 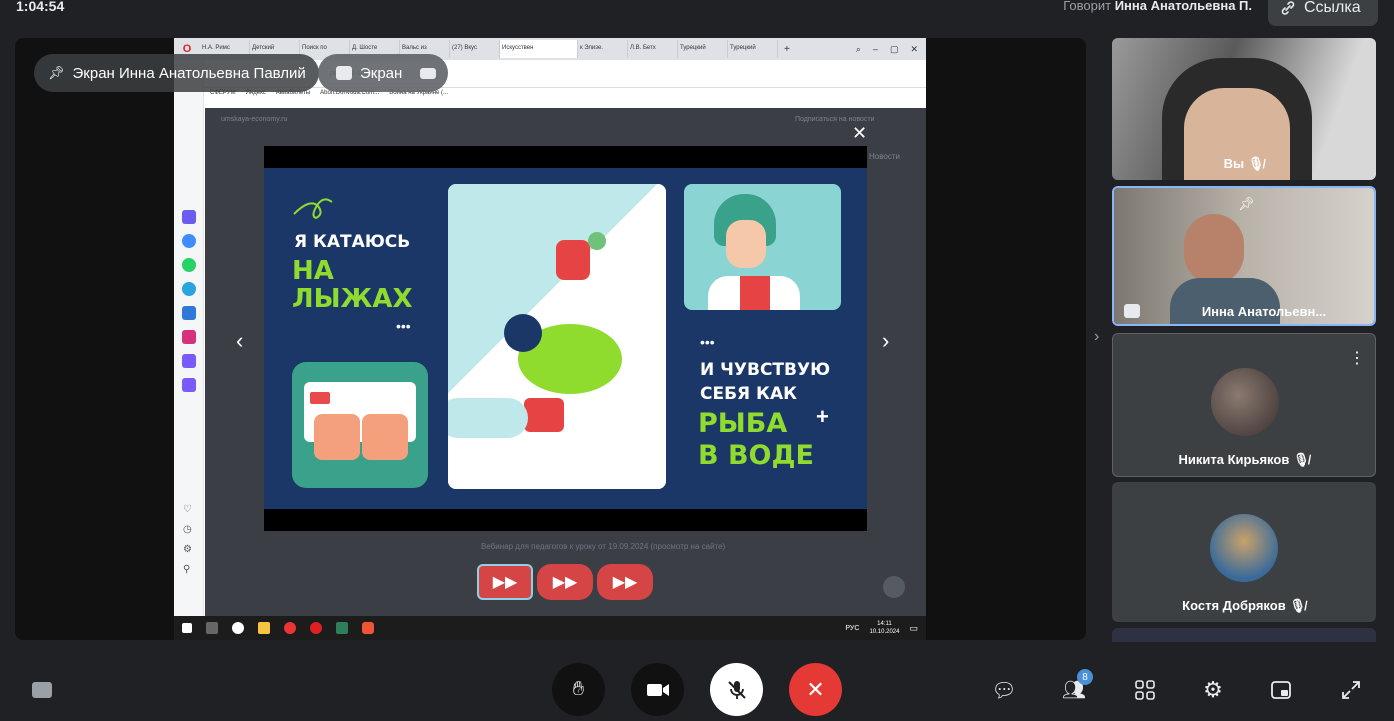 I want to click on mic-off-icon: 🎙︎̸, so click(x=1301, y=459).